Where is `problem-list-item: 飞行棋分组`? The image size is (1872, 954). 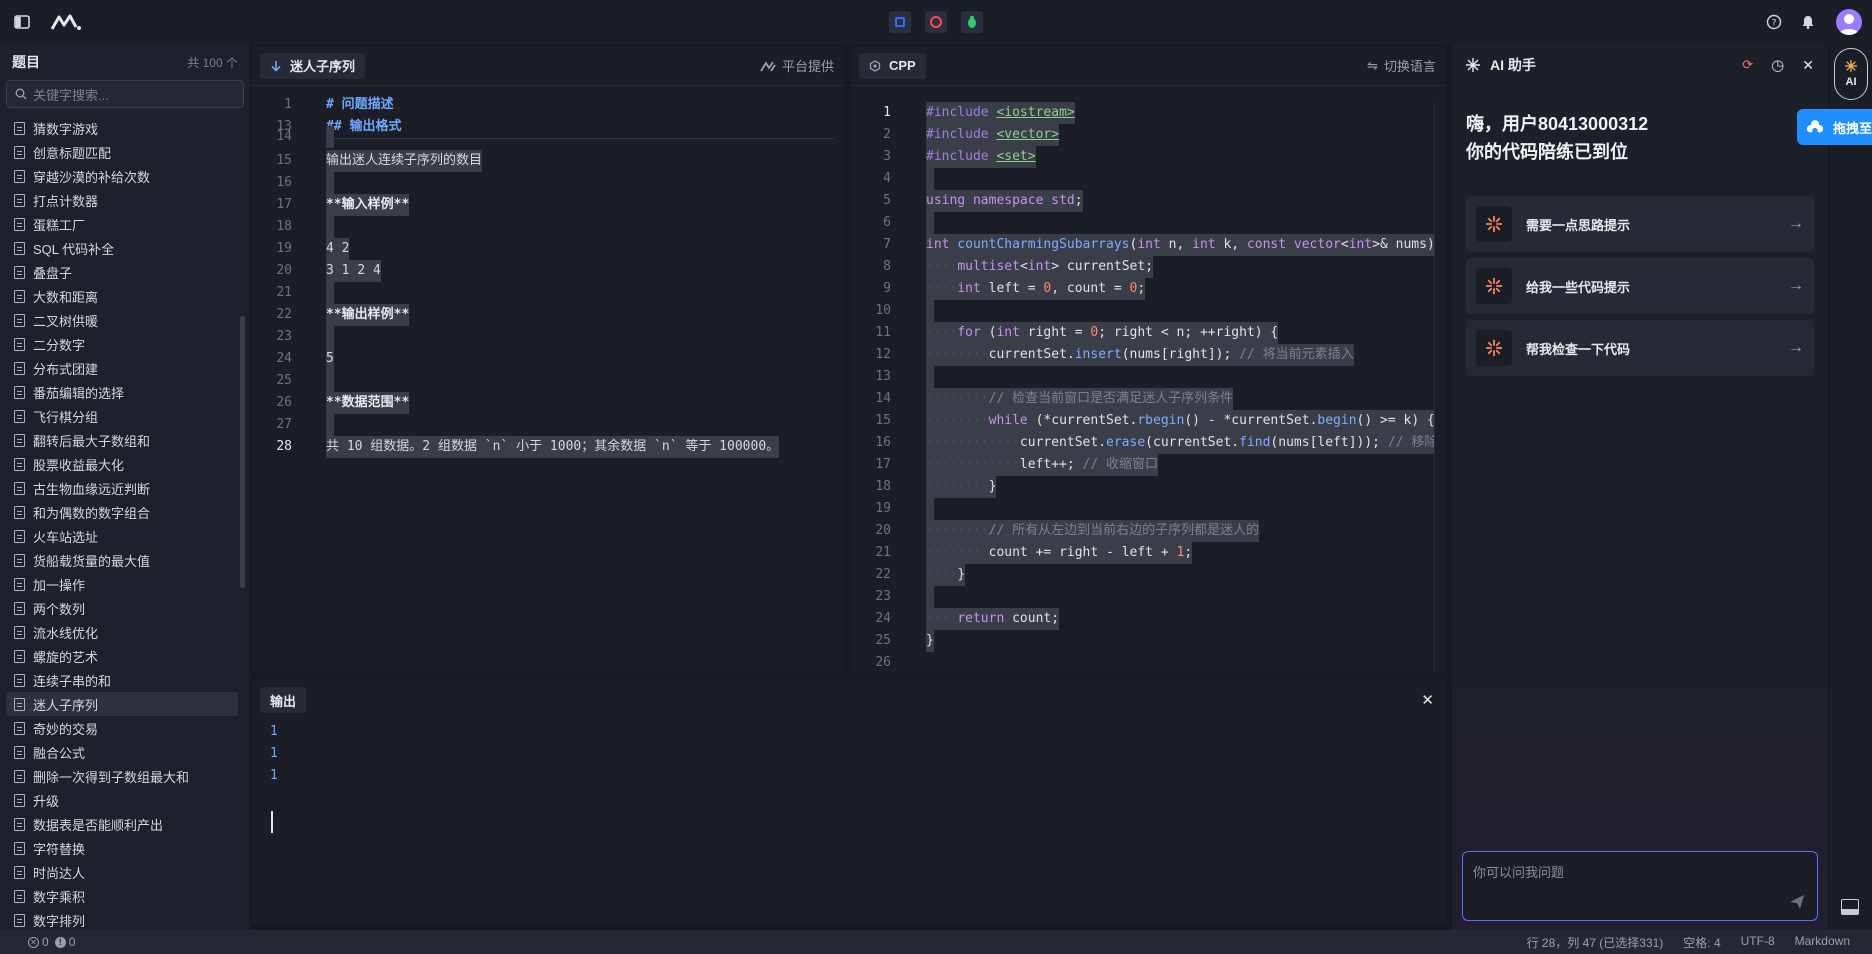 problem-list-item: 飞行棋分组 is located at coordinates (122, 416).